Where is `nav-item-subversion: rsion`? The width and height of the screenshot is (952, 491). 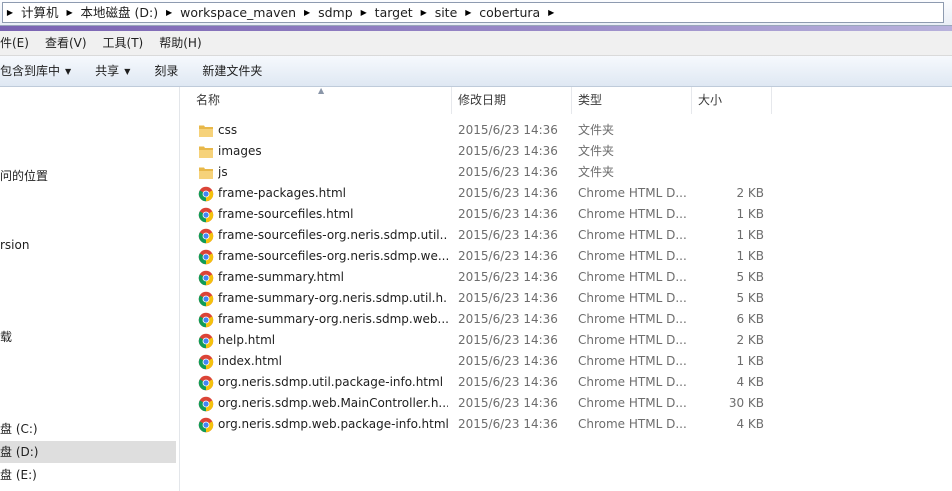 nav-item-subversion: rsion is located at coordinates (14, 245).